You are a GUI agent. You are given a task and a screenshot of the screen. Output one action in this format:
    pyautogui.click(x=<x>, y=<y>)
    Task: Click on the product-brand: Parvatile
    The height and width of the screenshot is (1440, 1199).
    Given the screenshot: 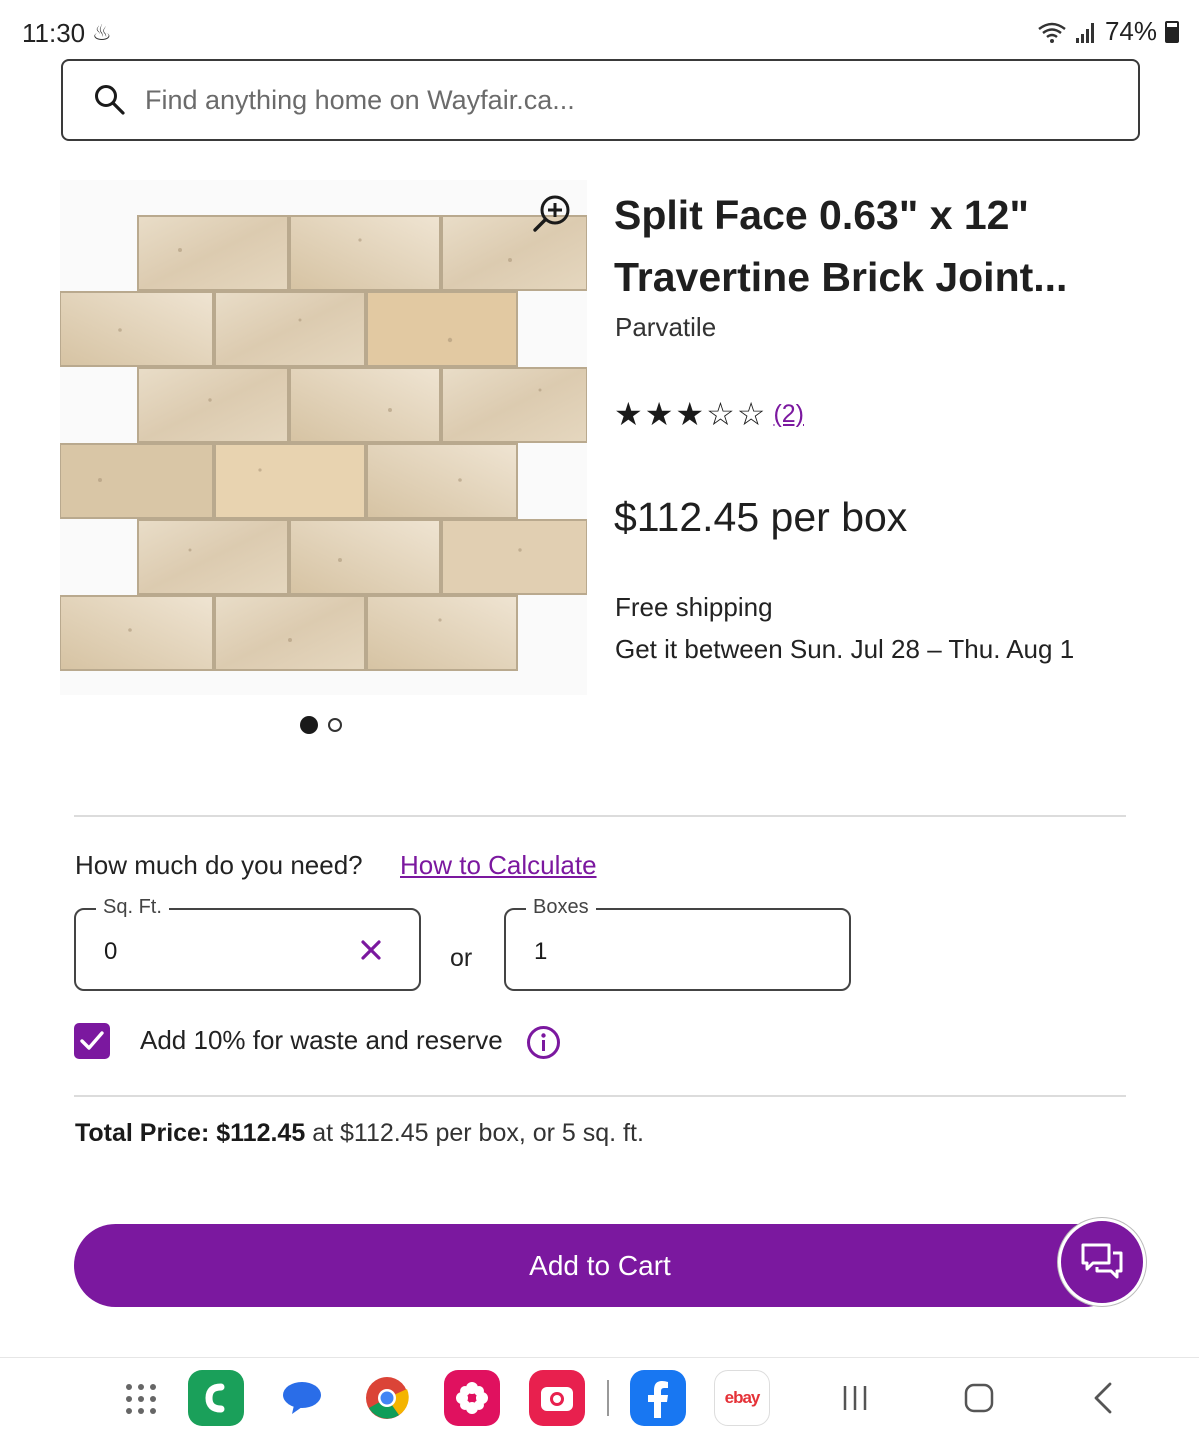 What is the action you would take?
    pyautogui.click(x=665, y=327)
    